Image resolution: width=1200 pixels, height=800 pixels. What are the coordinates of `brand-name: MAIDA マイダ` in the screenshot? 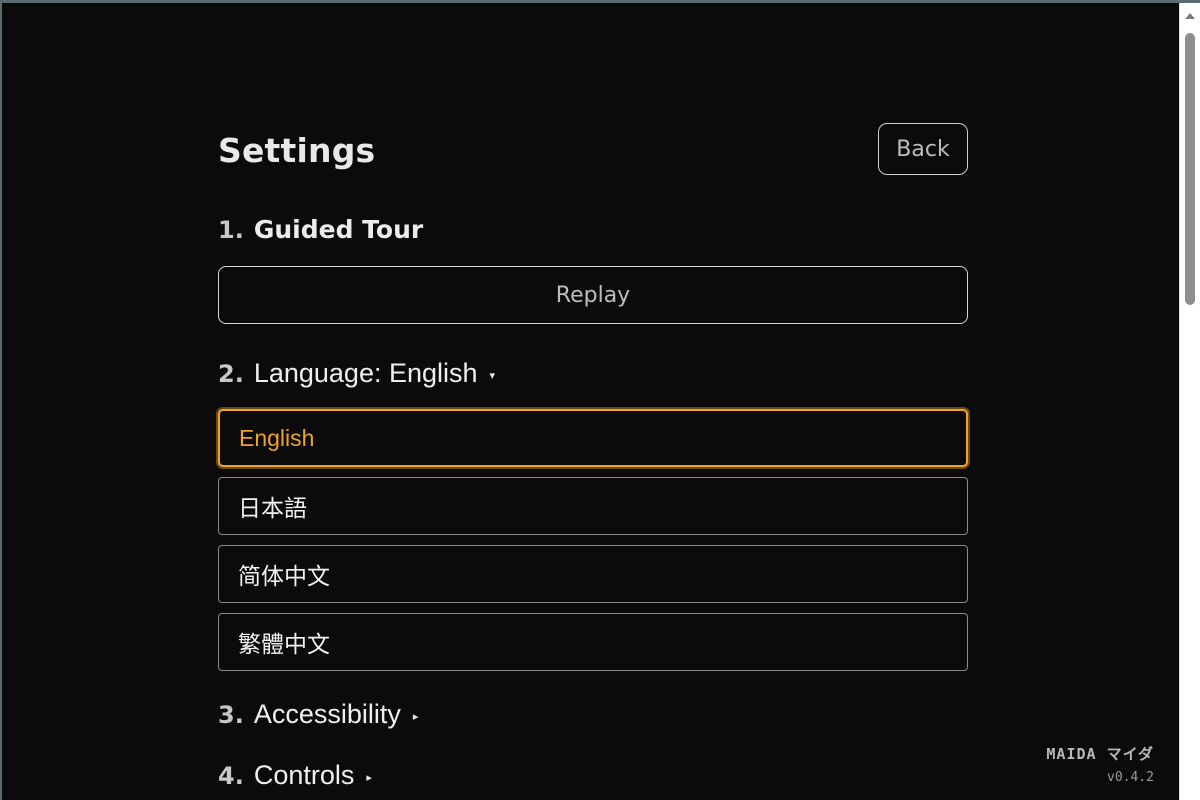 It's located at (1100, 754).